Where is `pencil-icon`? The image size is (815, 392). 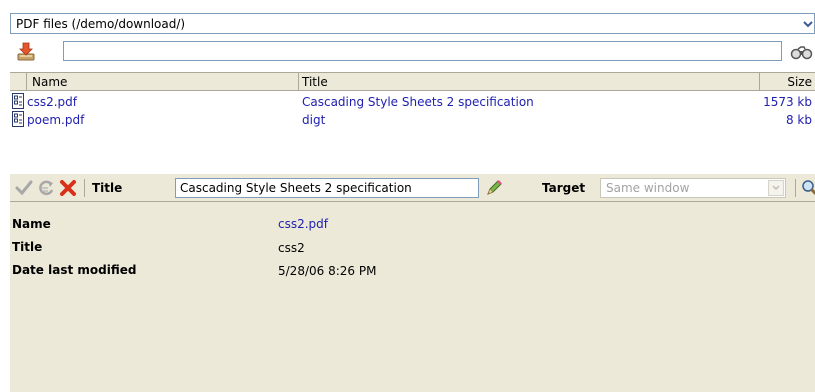 pencil-icon is located at coordinates (494, 188).